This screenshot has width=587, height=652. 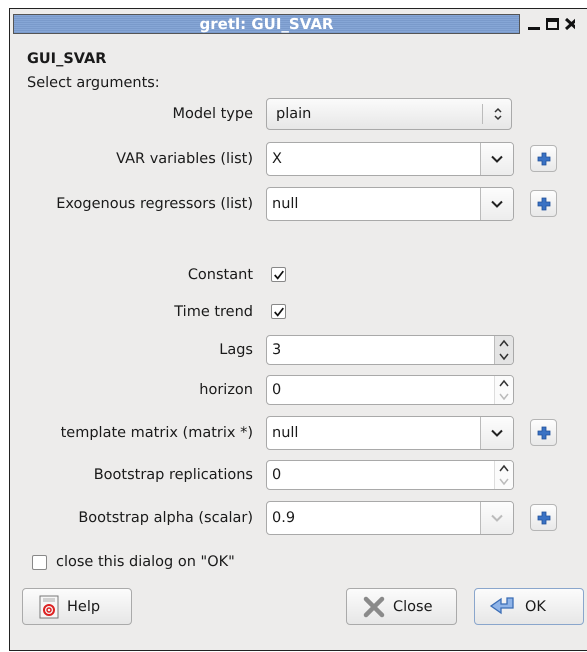 What do you see at coordinates (213, 312) in the screenshot?
I see `argument-label: Time trend` at bounding box center [213, 312].